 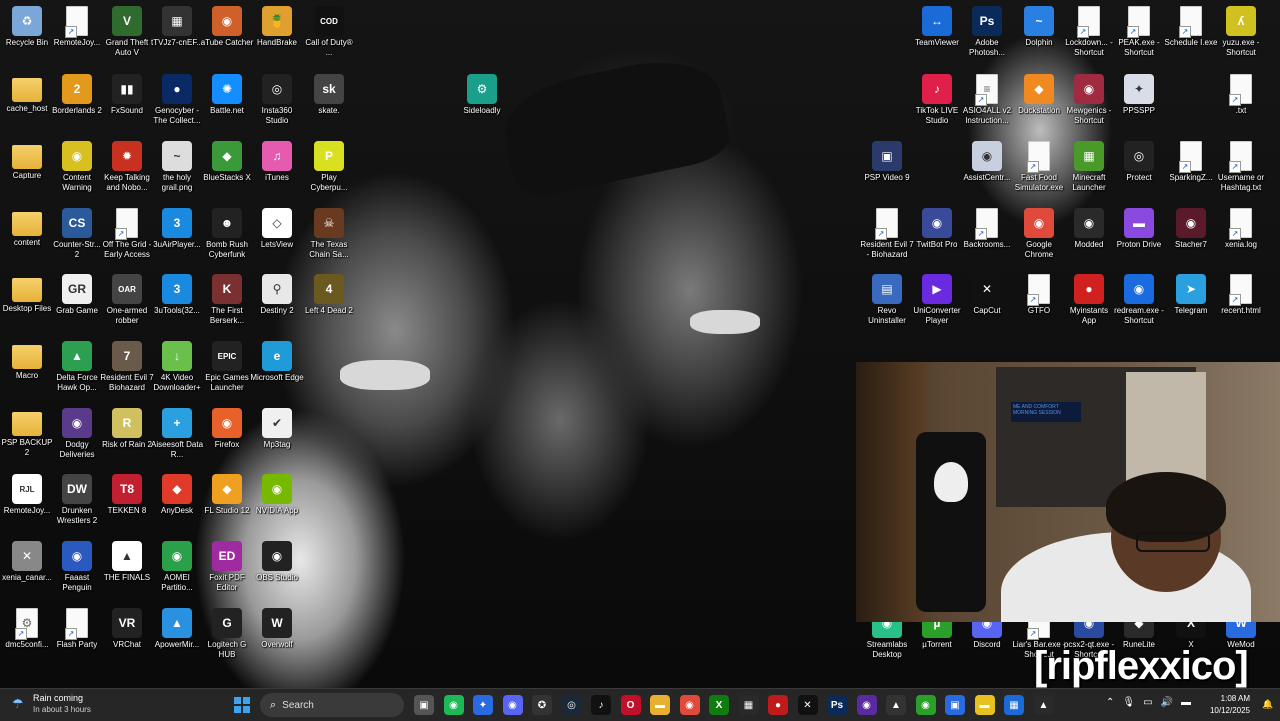 I want to click on desktop-icon: Macro, so click(x=27, y=359).